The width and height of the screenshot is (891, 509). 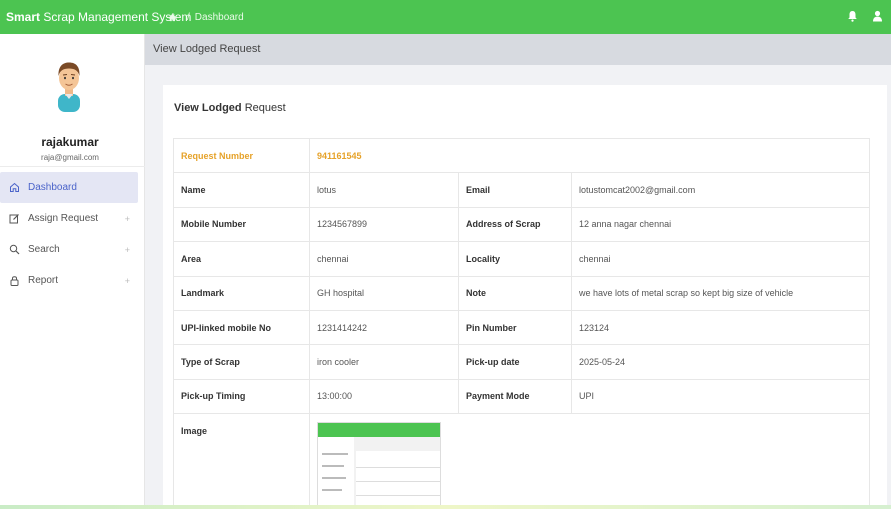 What do you see at coordinates (63, 218) in the screenshot?
I see `sidebar-item-label: Assign Request` at bounding box center [63, 218].